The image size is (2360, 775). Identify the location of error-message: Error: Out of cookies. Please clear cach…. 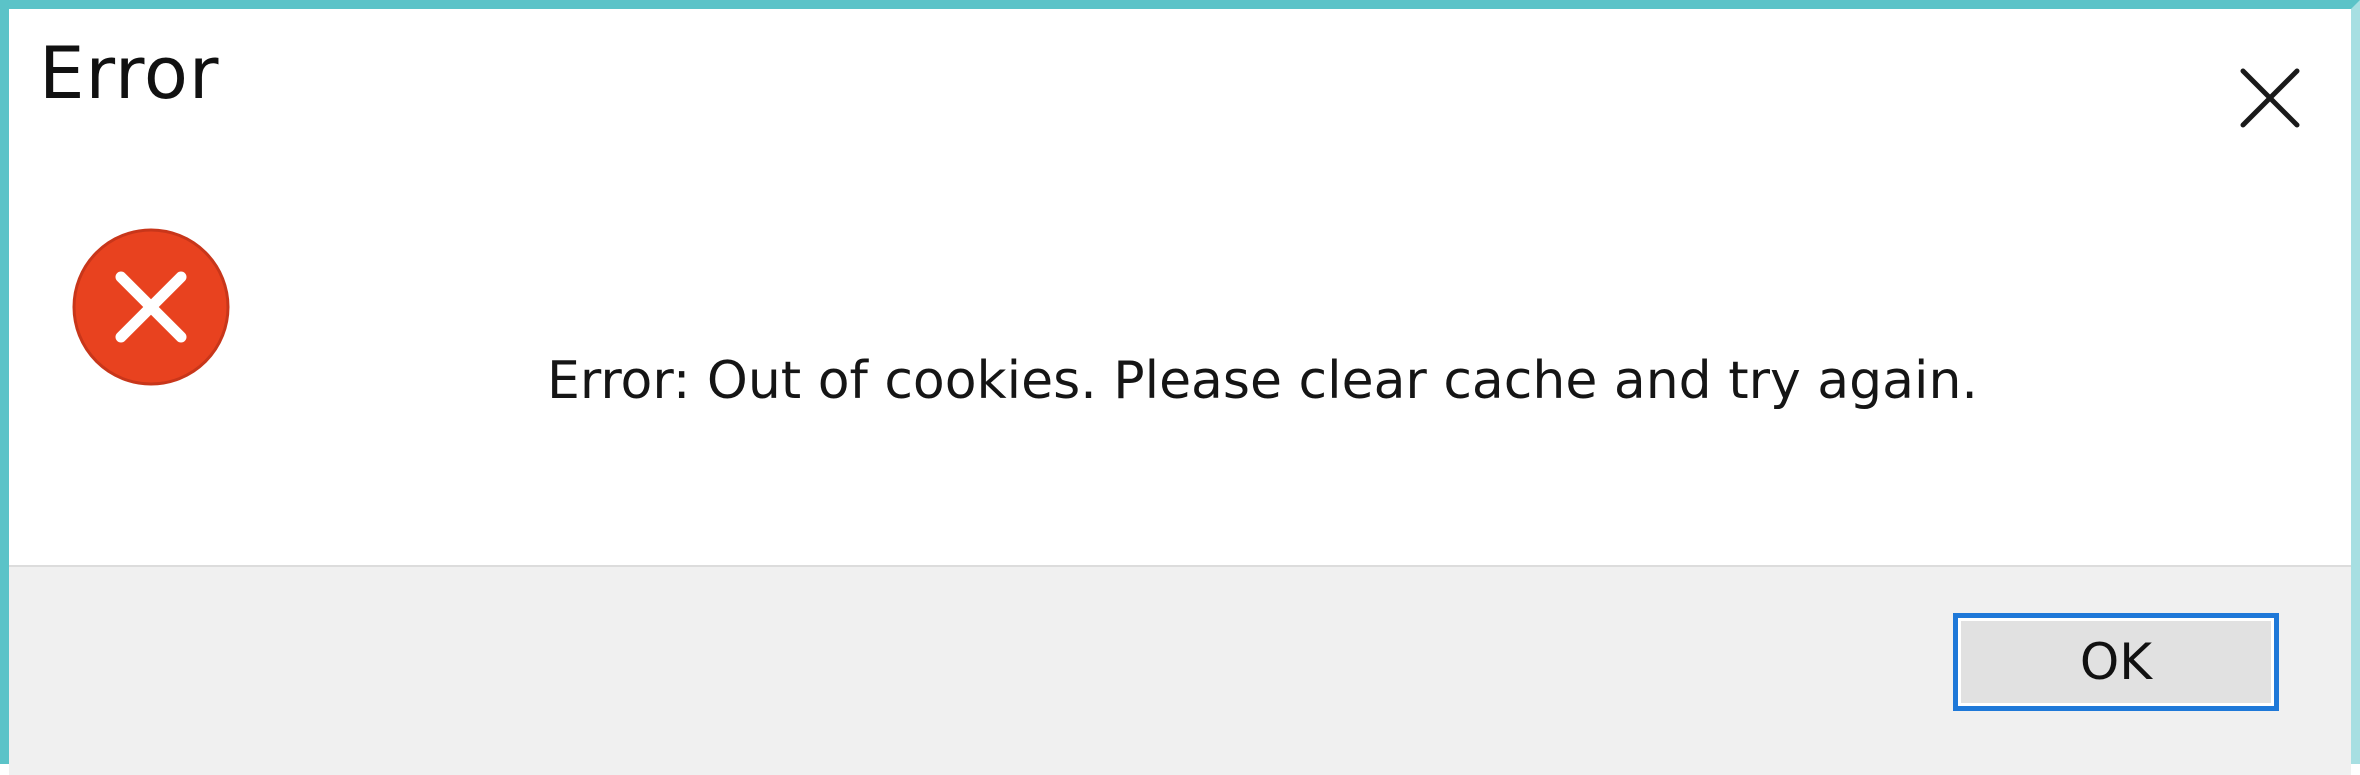
(1262, 381).